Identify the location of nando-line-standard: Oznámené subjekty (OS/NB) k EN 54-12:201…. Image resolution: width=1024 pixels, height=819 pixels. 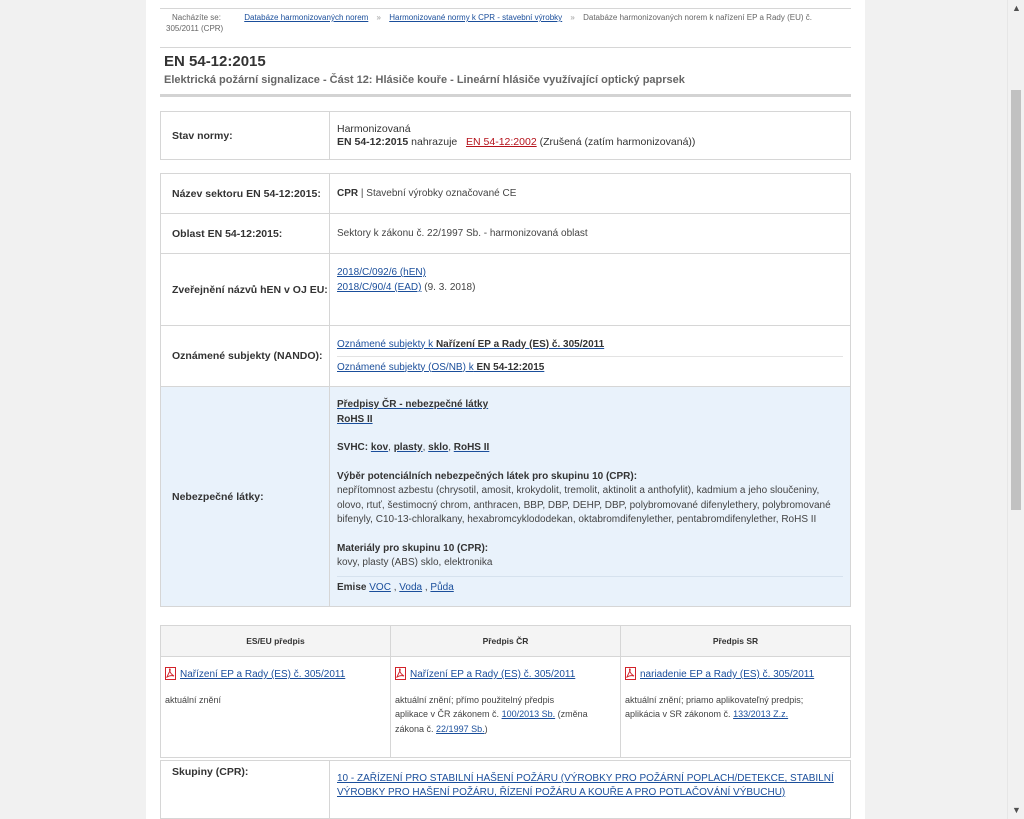
(590, 368).